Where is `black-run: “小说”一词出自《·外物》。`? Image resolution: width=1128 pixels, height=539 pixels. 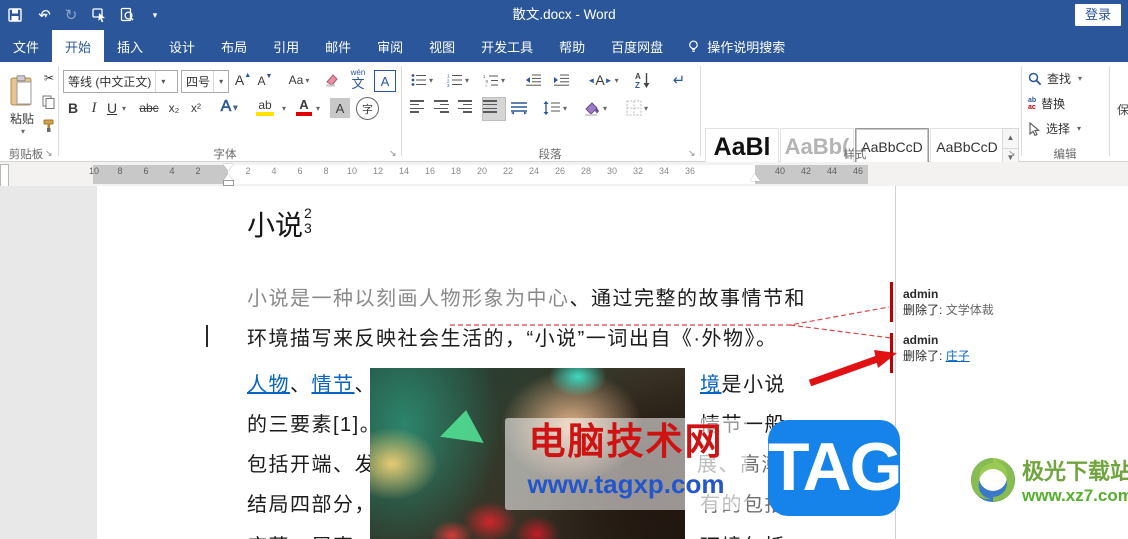
black-run: “小说”一词出自《·外物》。 is located at coordinates (652, 339).